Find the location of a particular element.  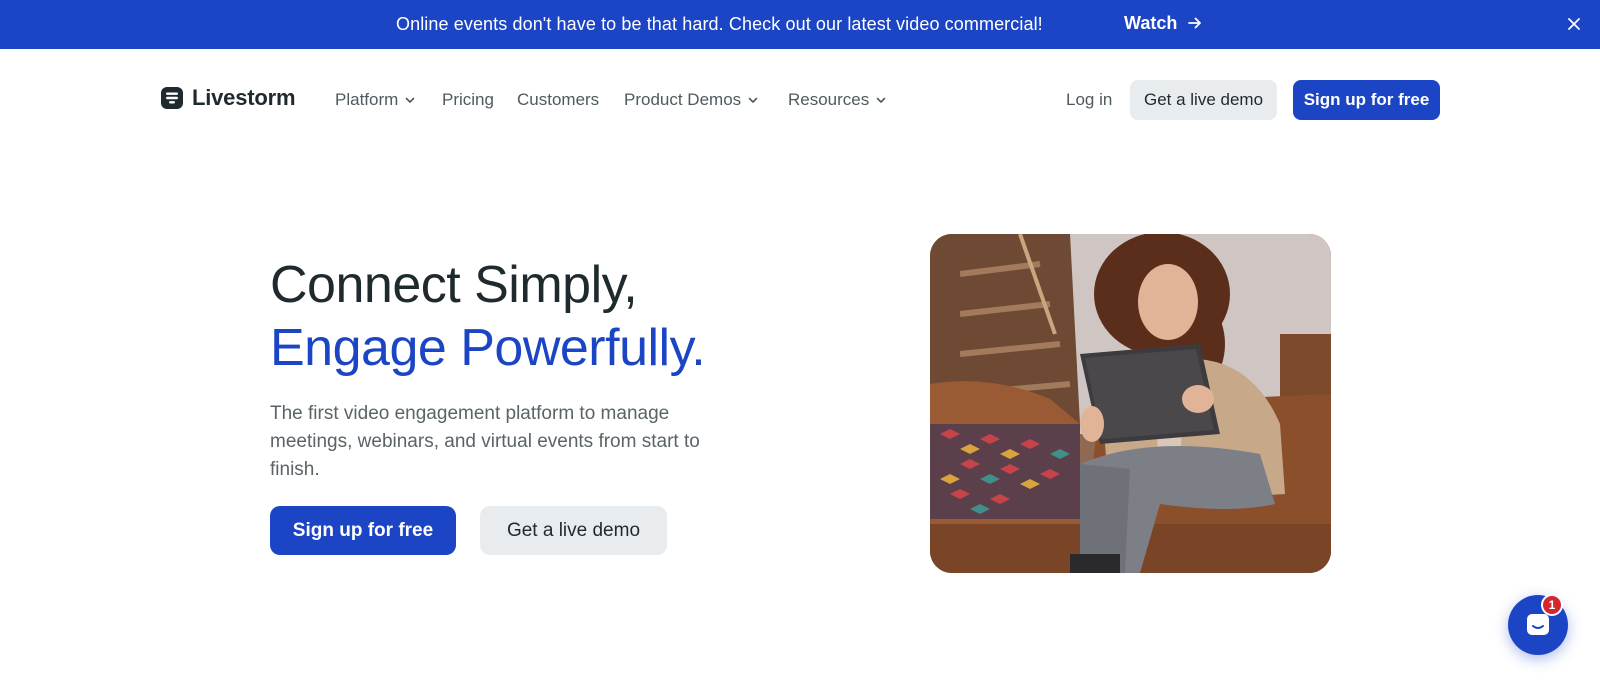

banner-watch-label: Watch is located at coordinates (1151, 23).